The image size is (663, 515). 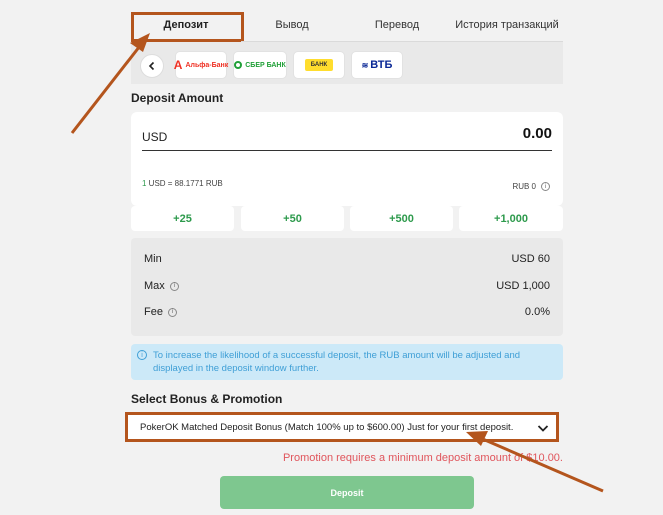 I want to click on max-value: USD 1,000, so click(x=523, y=286).